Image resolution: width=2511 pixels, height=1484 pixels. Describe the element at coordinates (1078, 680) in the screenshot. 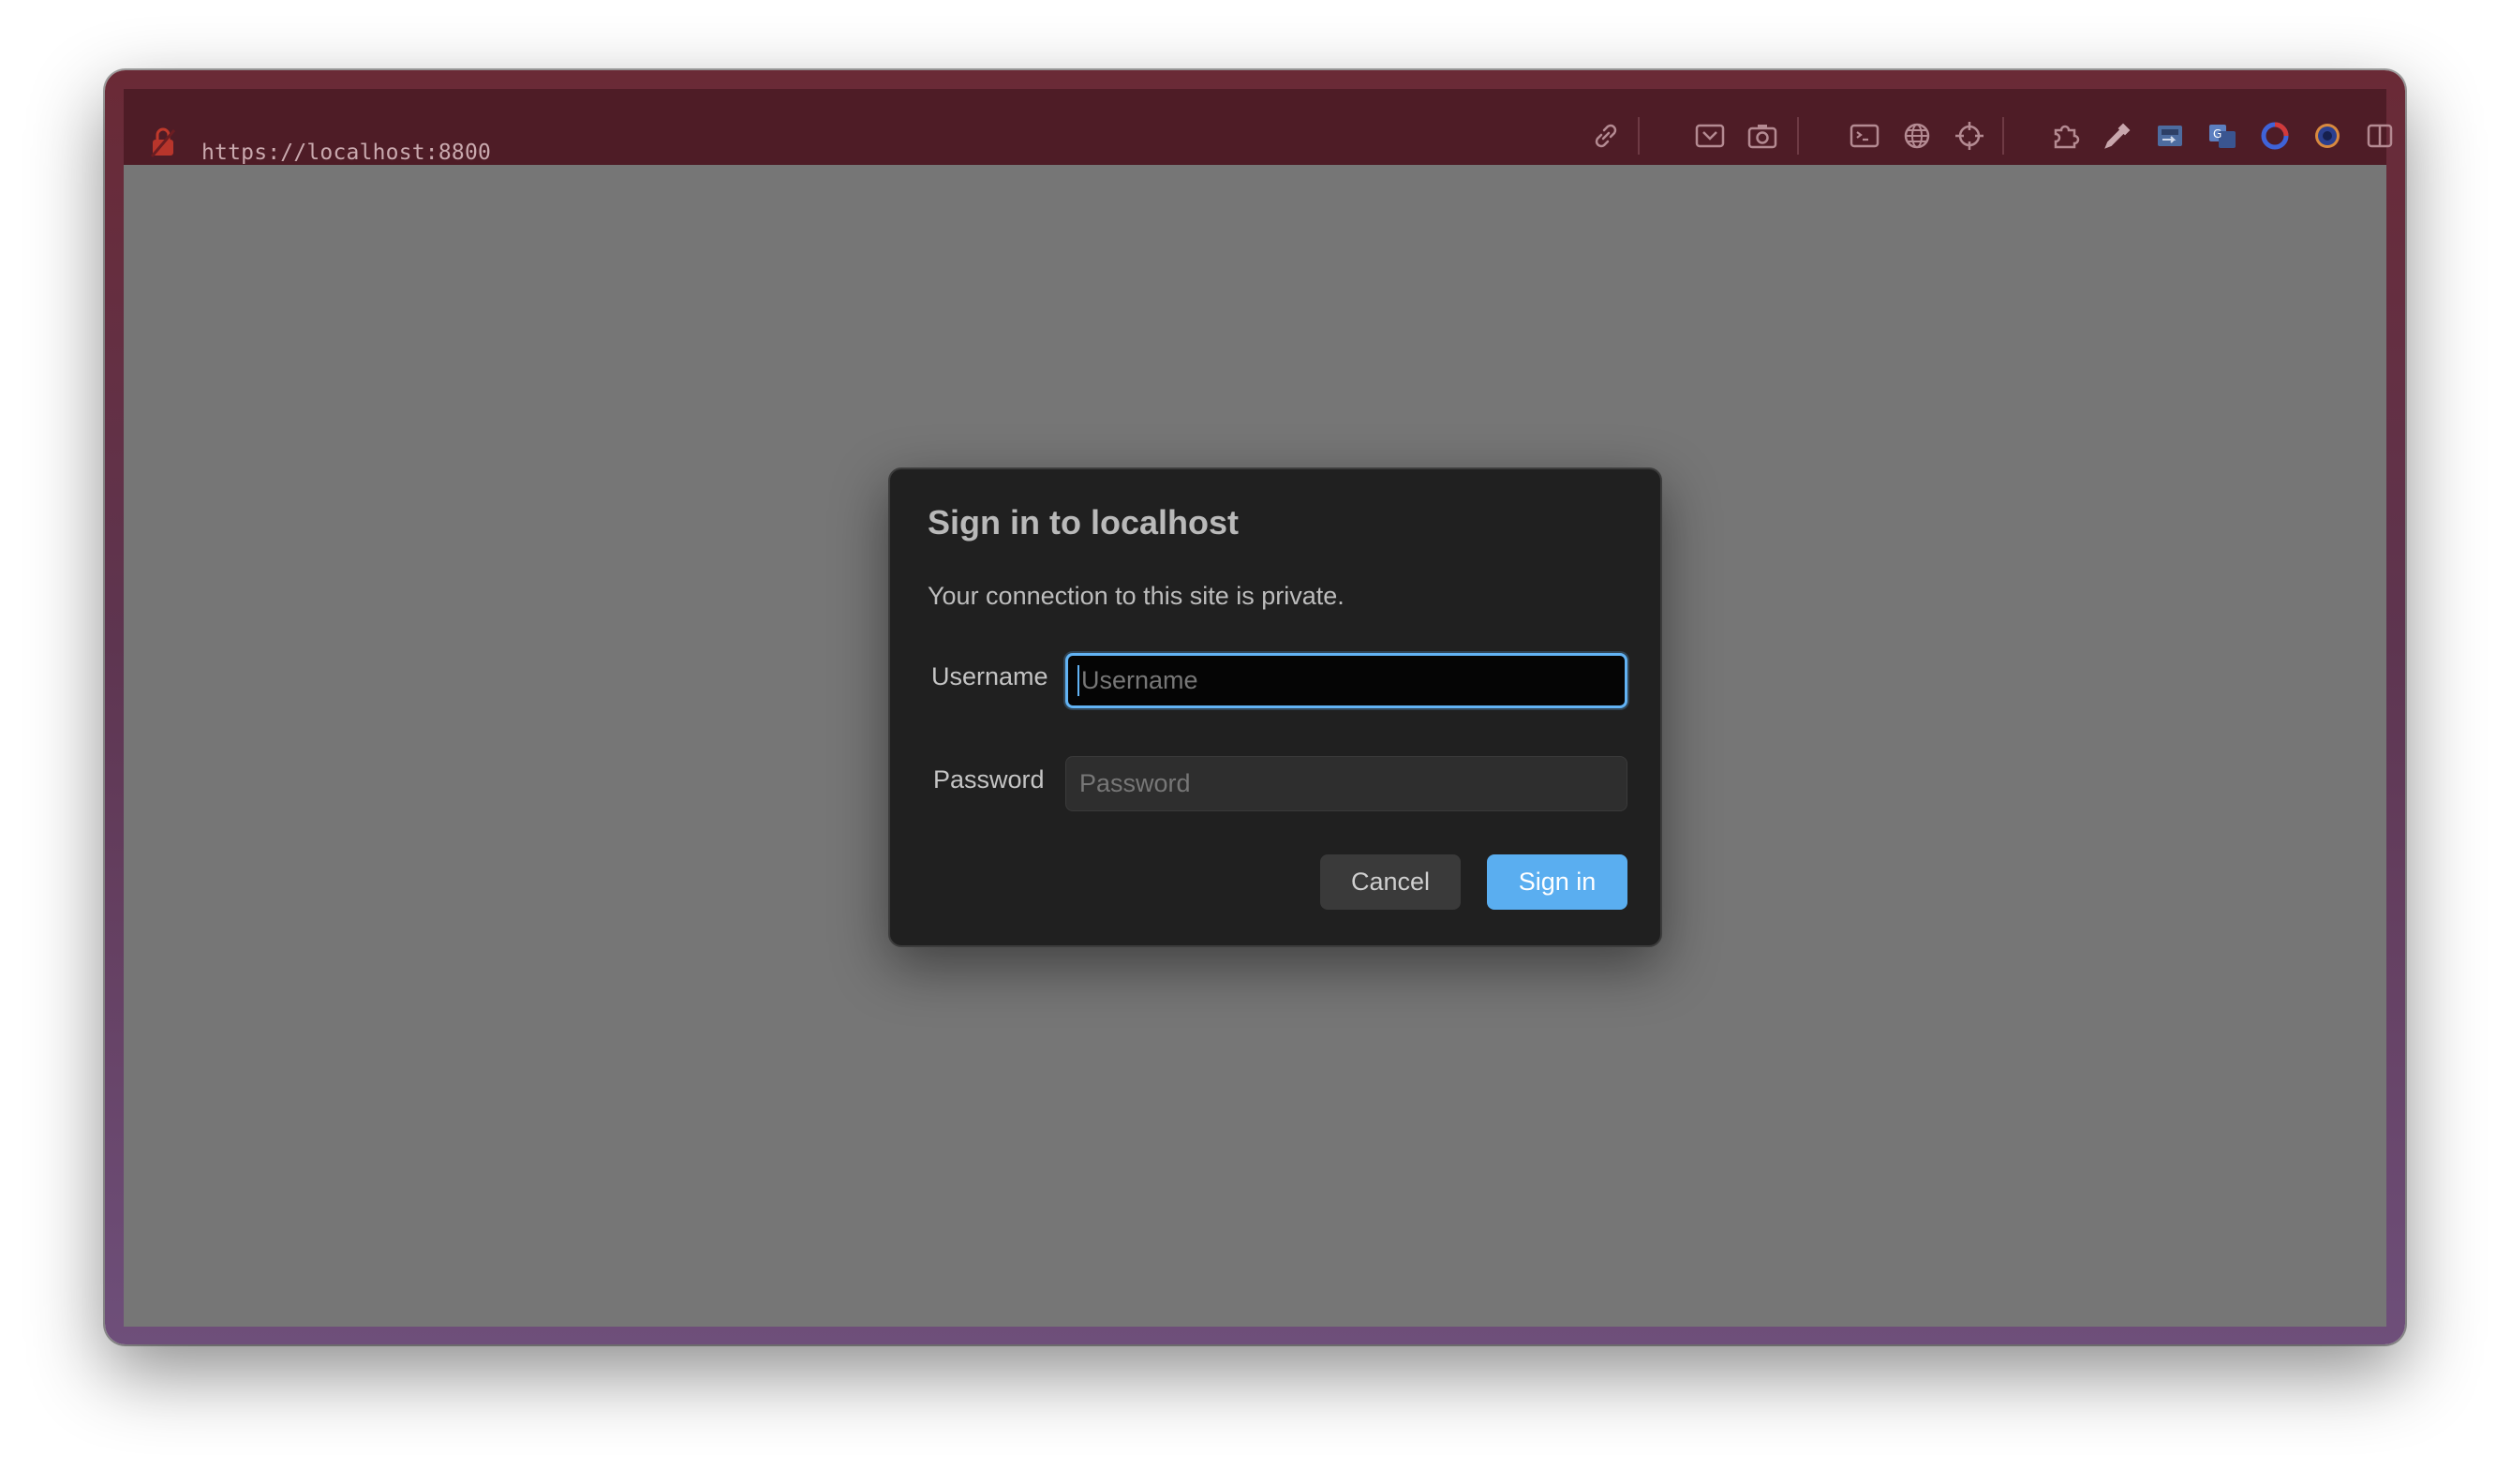

I see `text-caret` at that location.